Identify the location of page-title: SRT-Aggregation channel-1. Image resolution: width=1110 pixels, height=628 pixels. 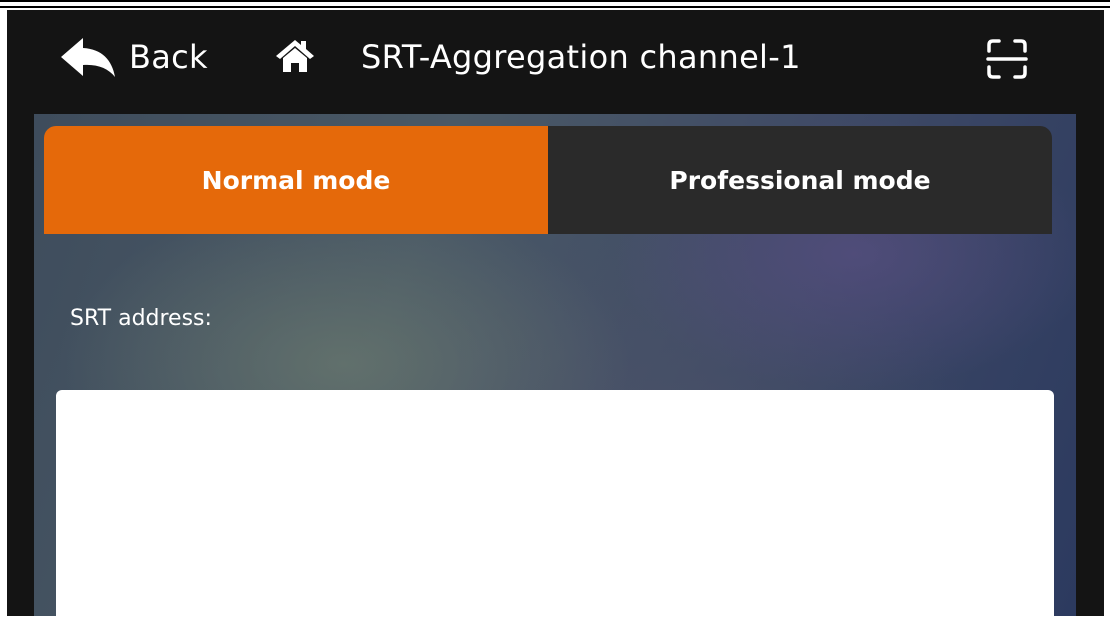
(581, 57).